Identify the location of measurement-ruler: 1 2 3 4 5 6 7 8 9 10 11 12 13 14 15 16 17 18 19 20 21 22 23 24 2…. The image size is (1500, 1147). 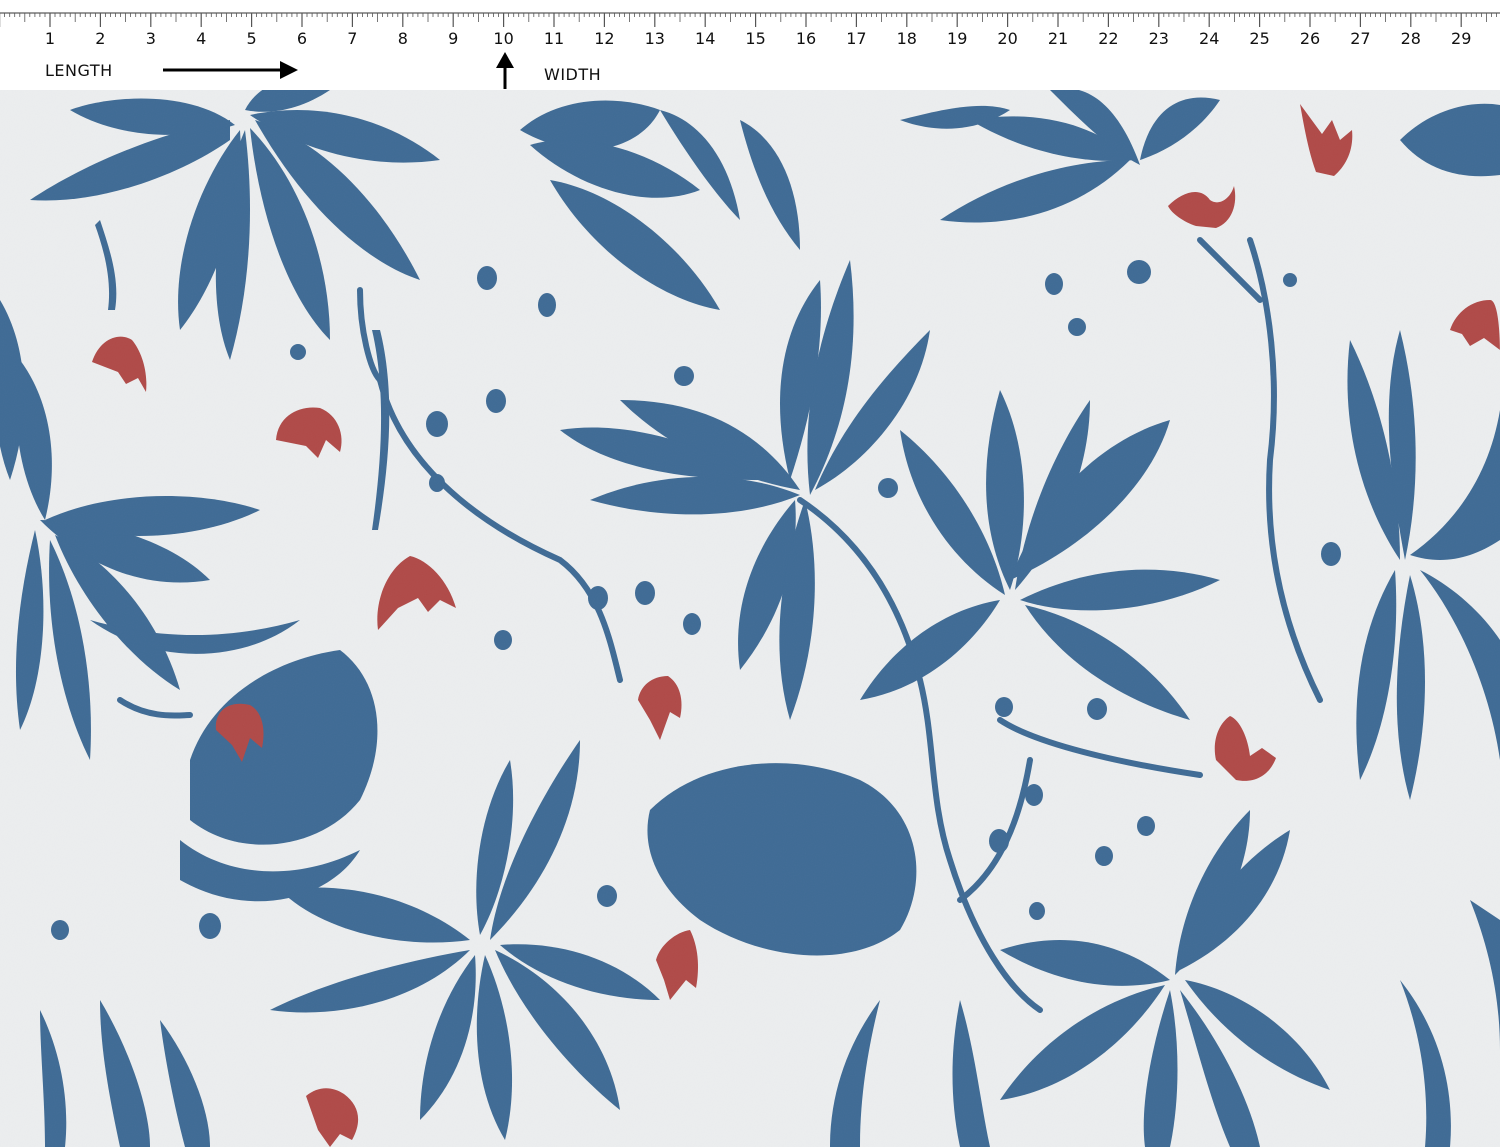
(750, 45).